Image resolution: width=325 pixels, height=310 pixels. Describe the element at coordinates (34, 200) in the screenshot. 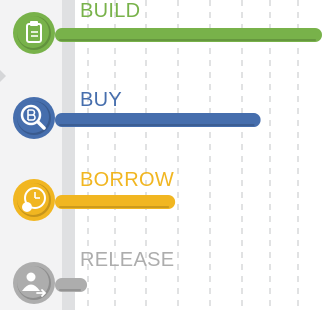

I see `clock-coin-icon` at that location.